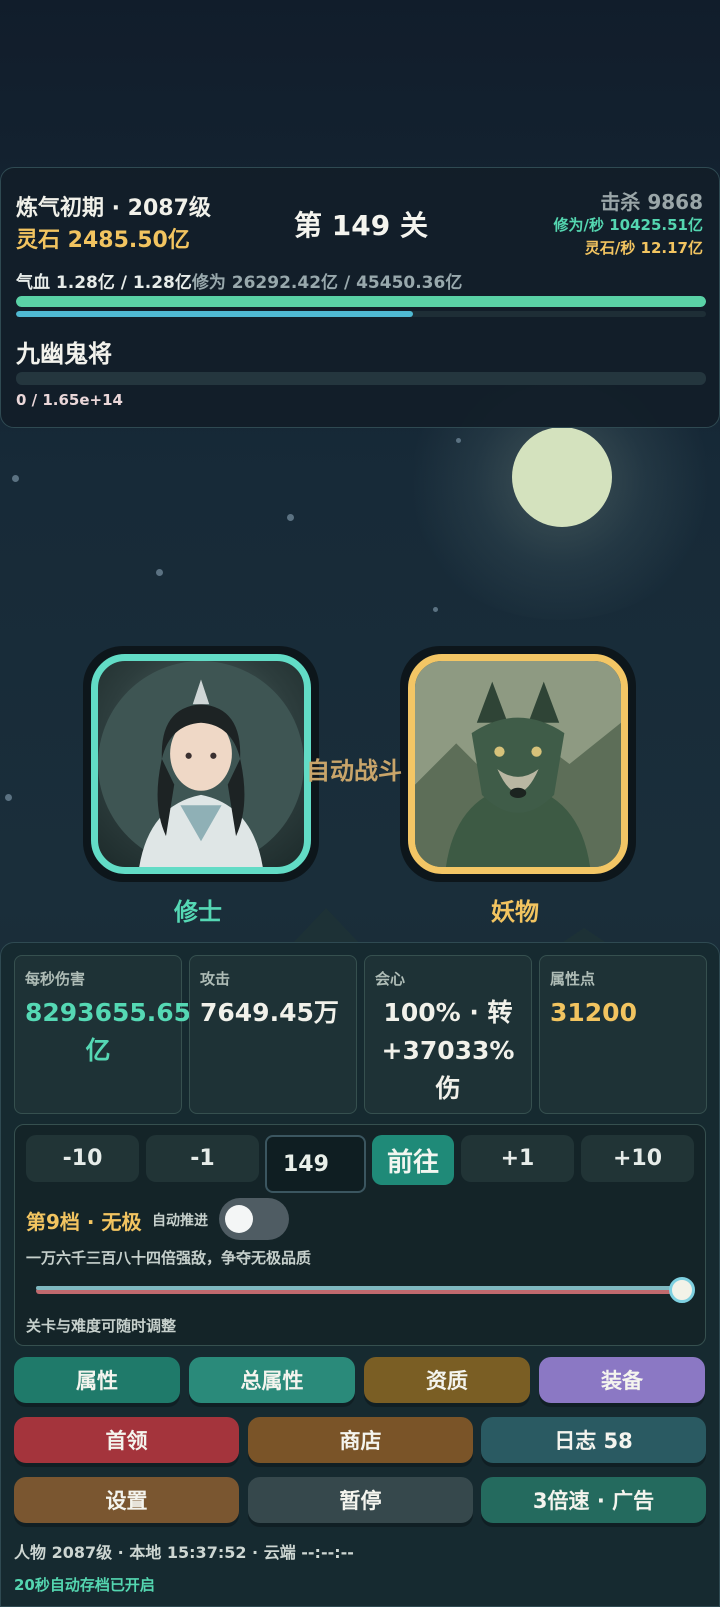  I want to click on stage-plus-10-button: +10, so click(637, 1158).